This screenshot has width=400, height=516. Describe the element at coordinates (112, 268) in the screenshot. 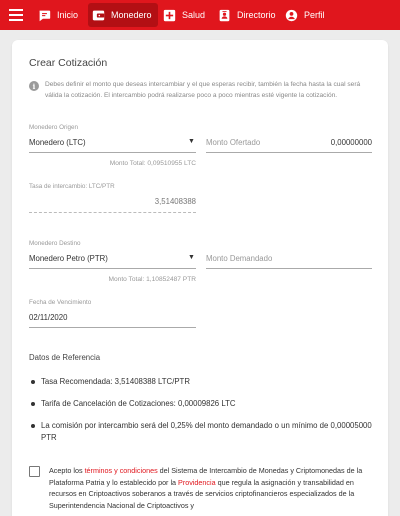

I see `destination-wallet-underline` at that location.